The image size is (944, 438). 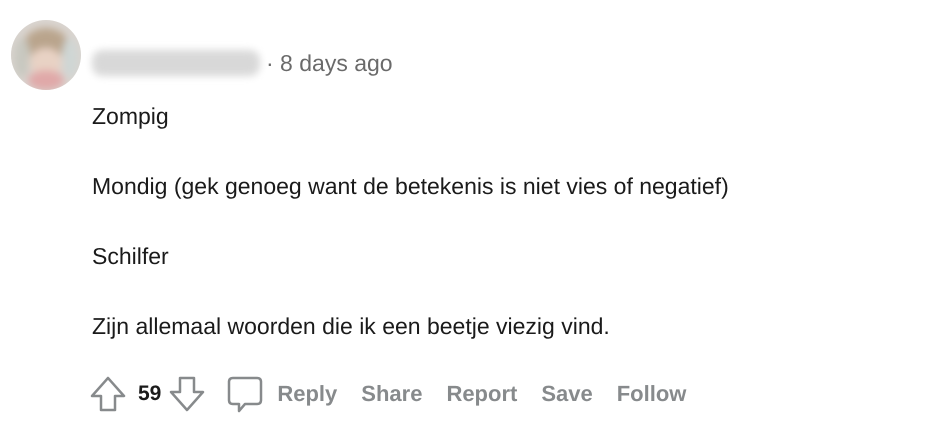 What do you see at coordinates (567, 394) in the screenshot?
I see `action-button: Save` at bounding box center [567, 394].